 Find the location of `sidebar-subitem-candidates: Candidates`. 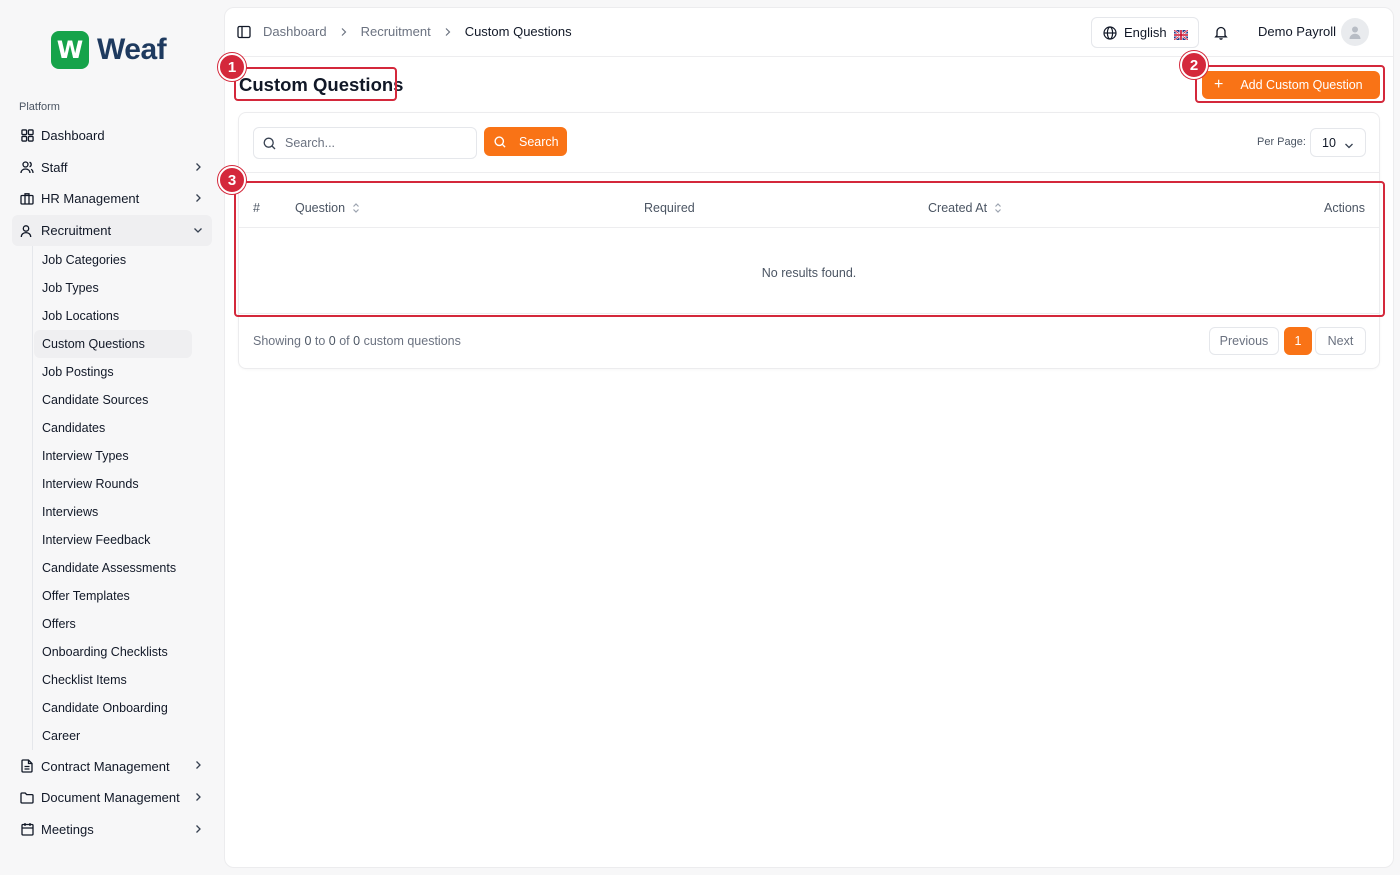

sidebar-subitem-candidates: Candidates is located at coordinates (113, 428).